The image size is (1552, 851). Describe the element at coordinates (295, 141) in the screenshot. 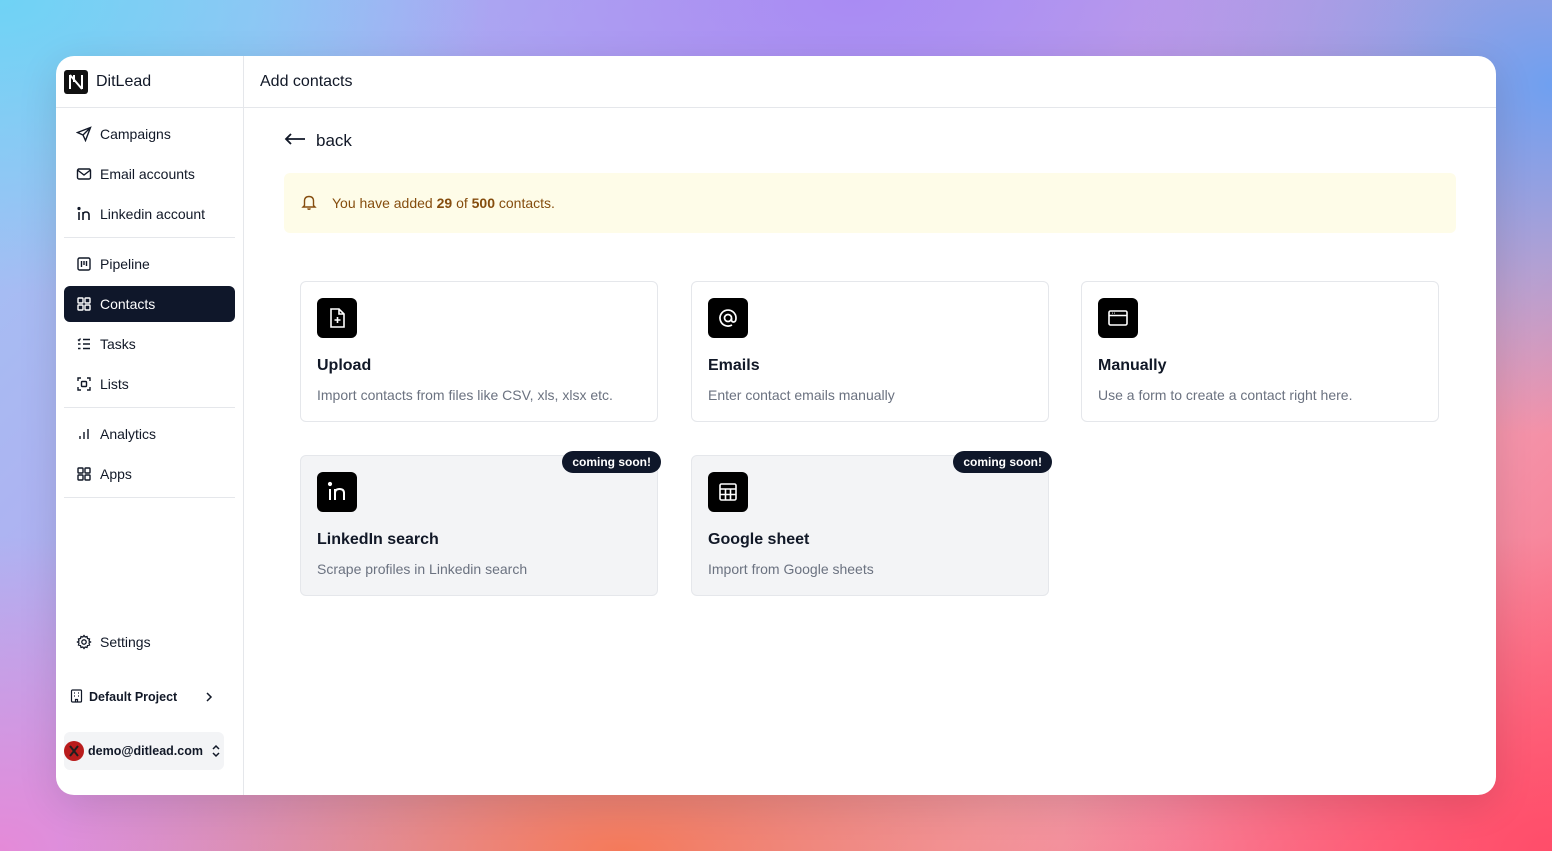

I see `arrow-left-icon` at that location.